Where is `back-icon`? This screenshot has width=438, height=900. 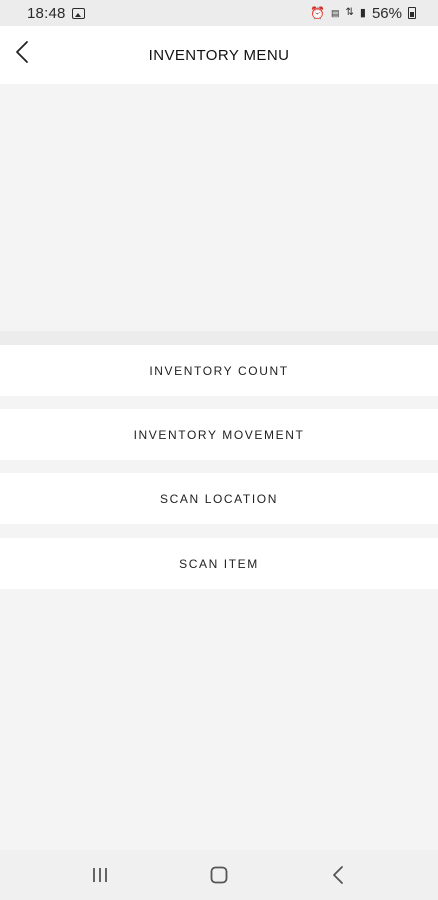 back-icon is located at coordinates (338, 875).